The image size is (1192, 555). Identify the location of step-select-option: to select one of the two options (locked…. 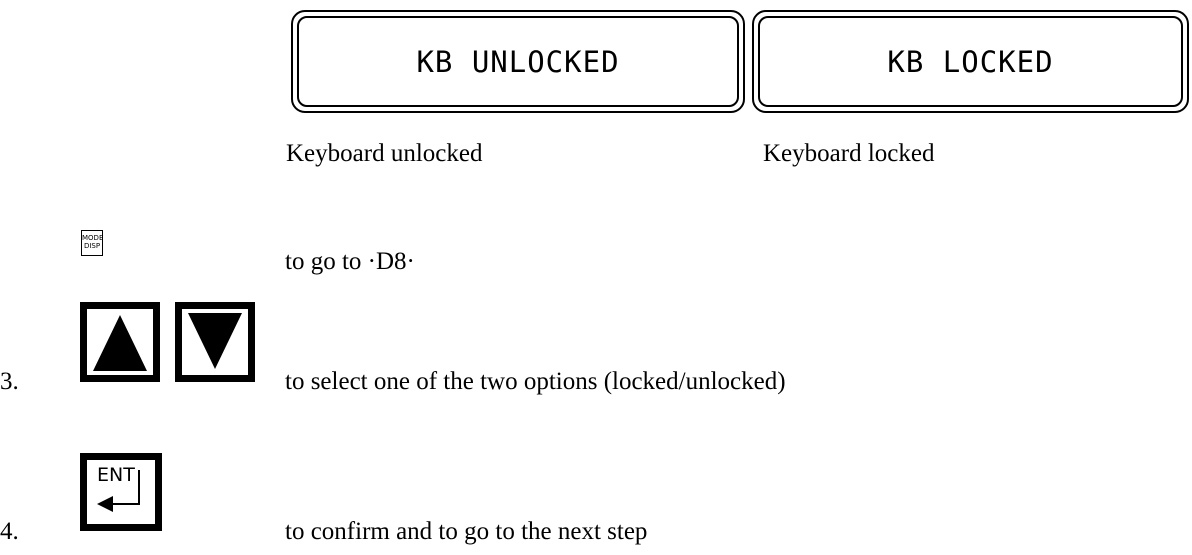
(535, 381).